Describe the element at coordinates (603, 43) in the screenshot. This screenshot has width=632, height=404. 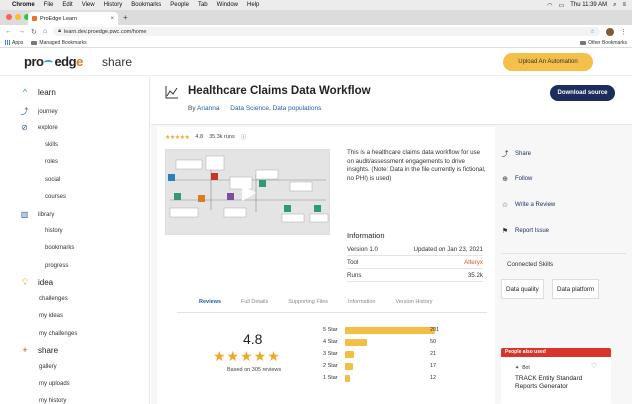
I see `bookmark-other: Other Bookmarks` at that location.